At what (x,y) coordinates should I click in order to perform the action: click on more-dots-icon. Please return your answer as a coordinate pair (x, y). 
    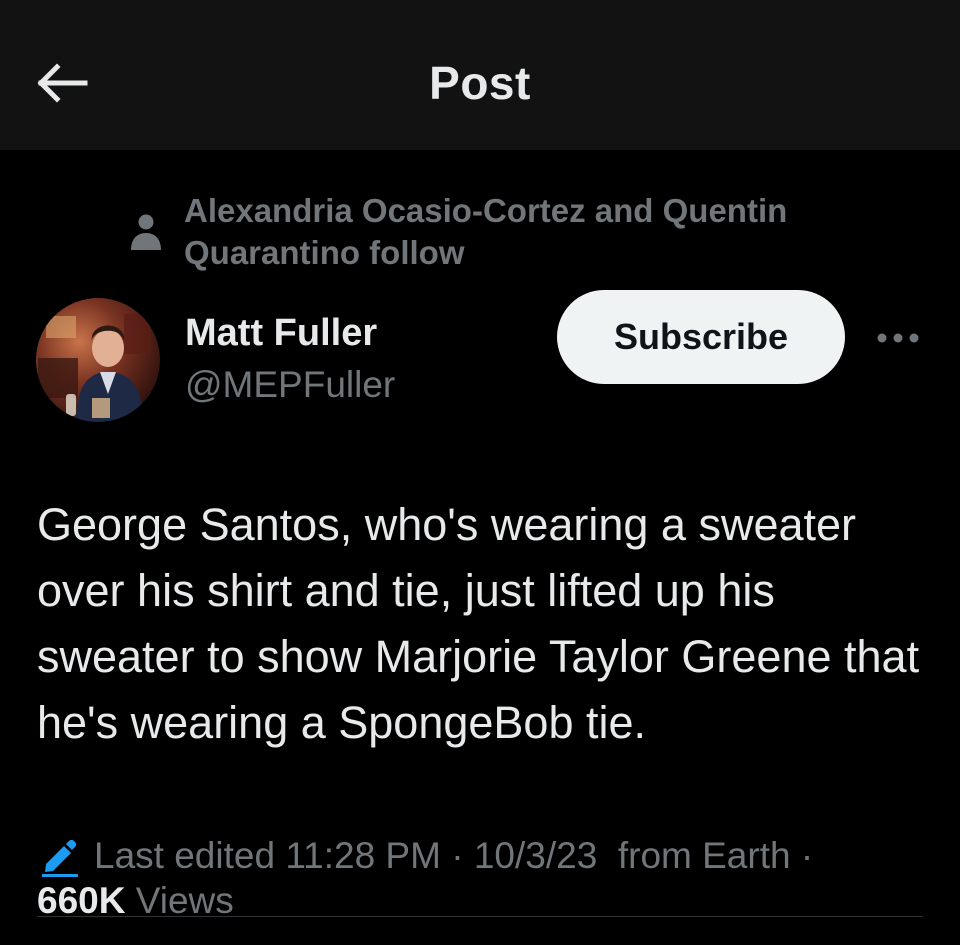
    Looking at the image, I should click on (898, 338).